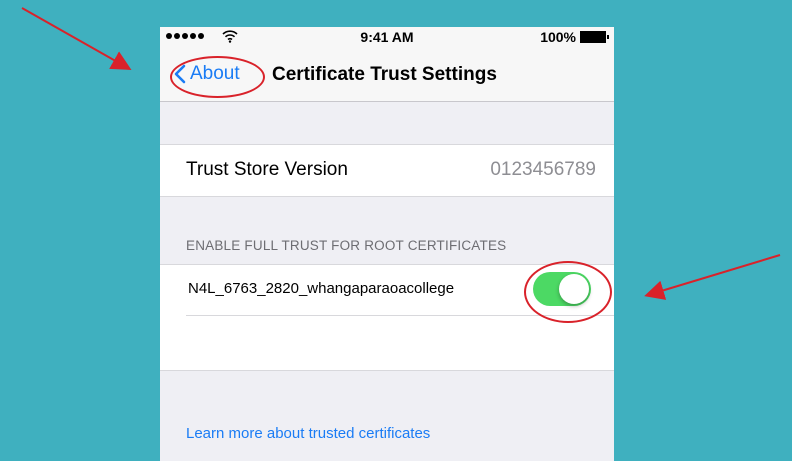 This screenshot has height=461, width=792. What do you see at coordinates (76, 38) in the screenshot?
I see `annotation-arrow-back` at bounding box center [76, 38].